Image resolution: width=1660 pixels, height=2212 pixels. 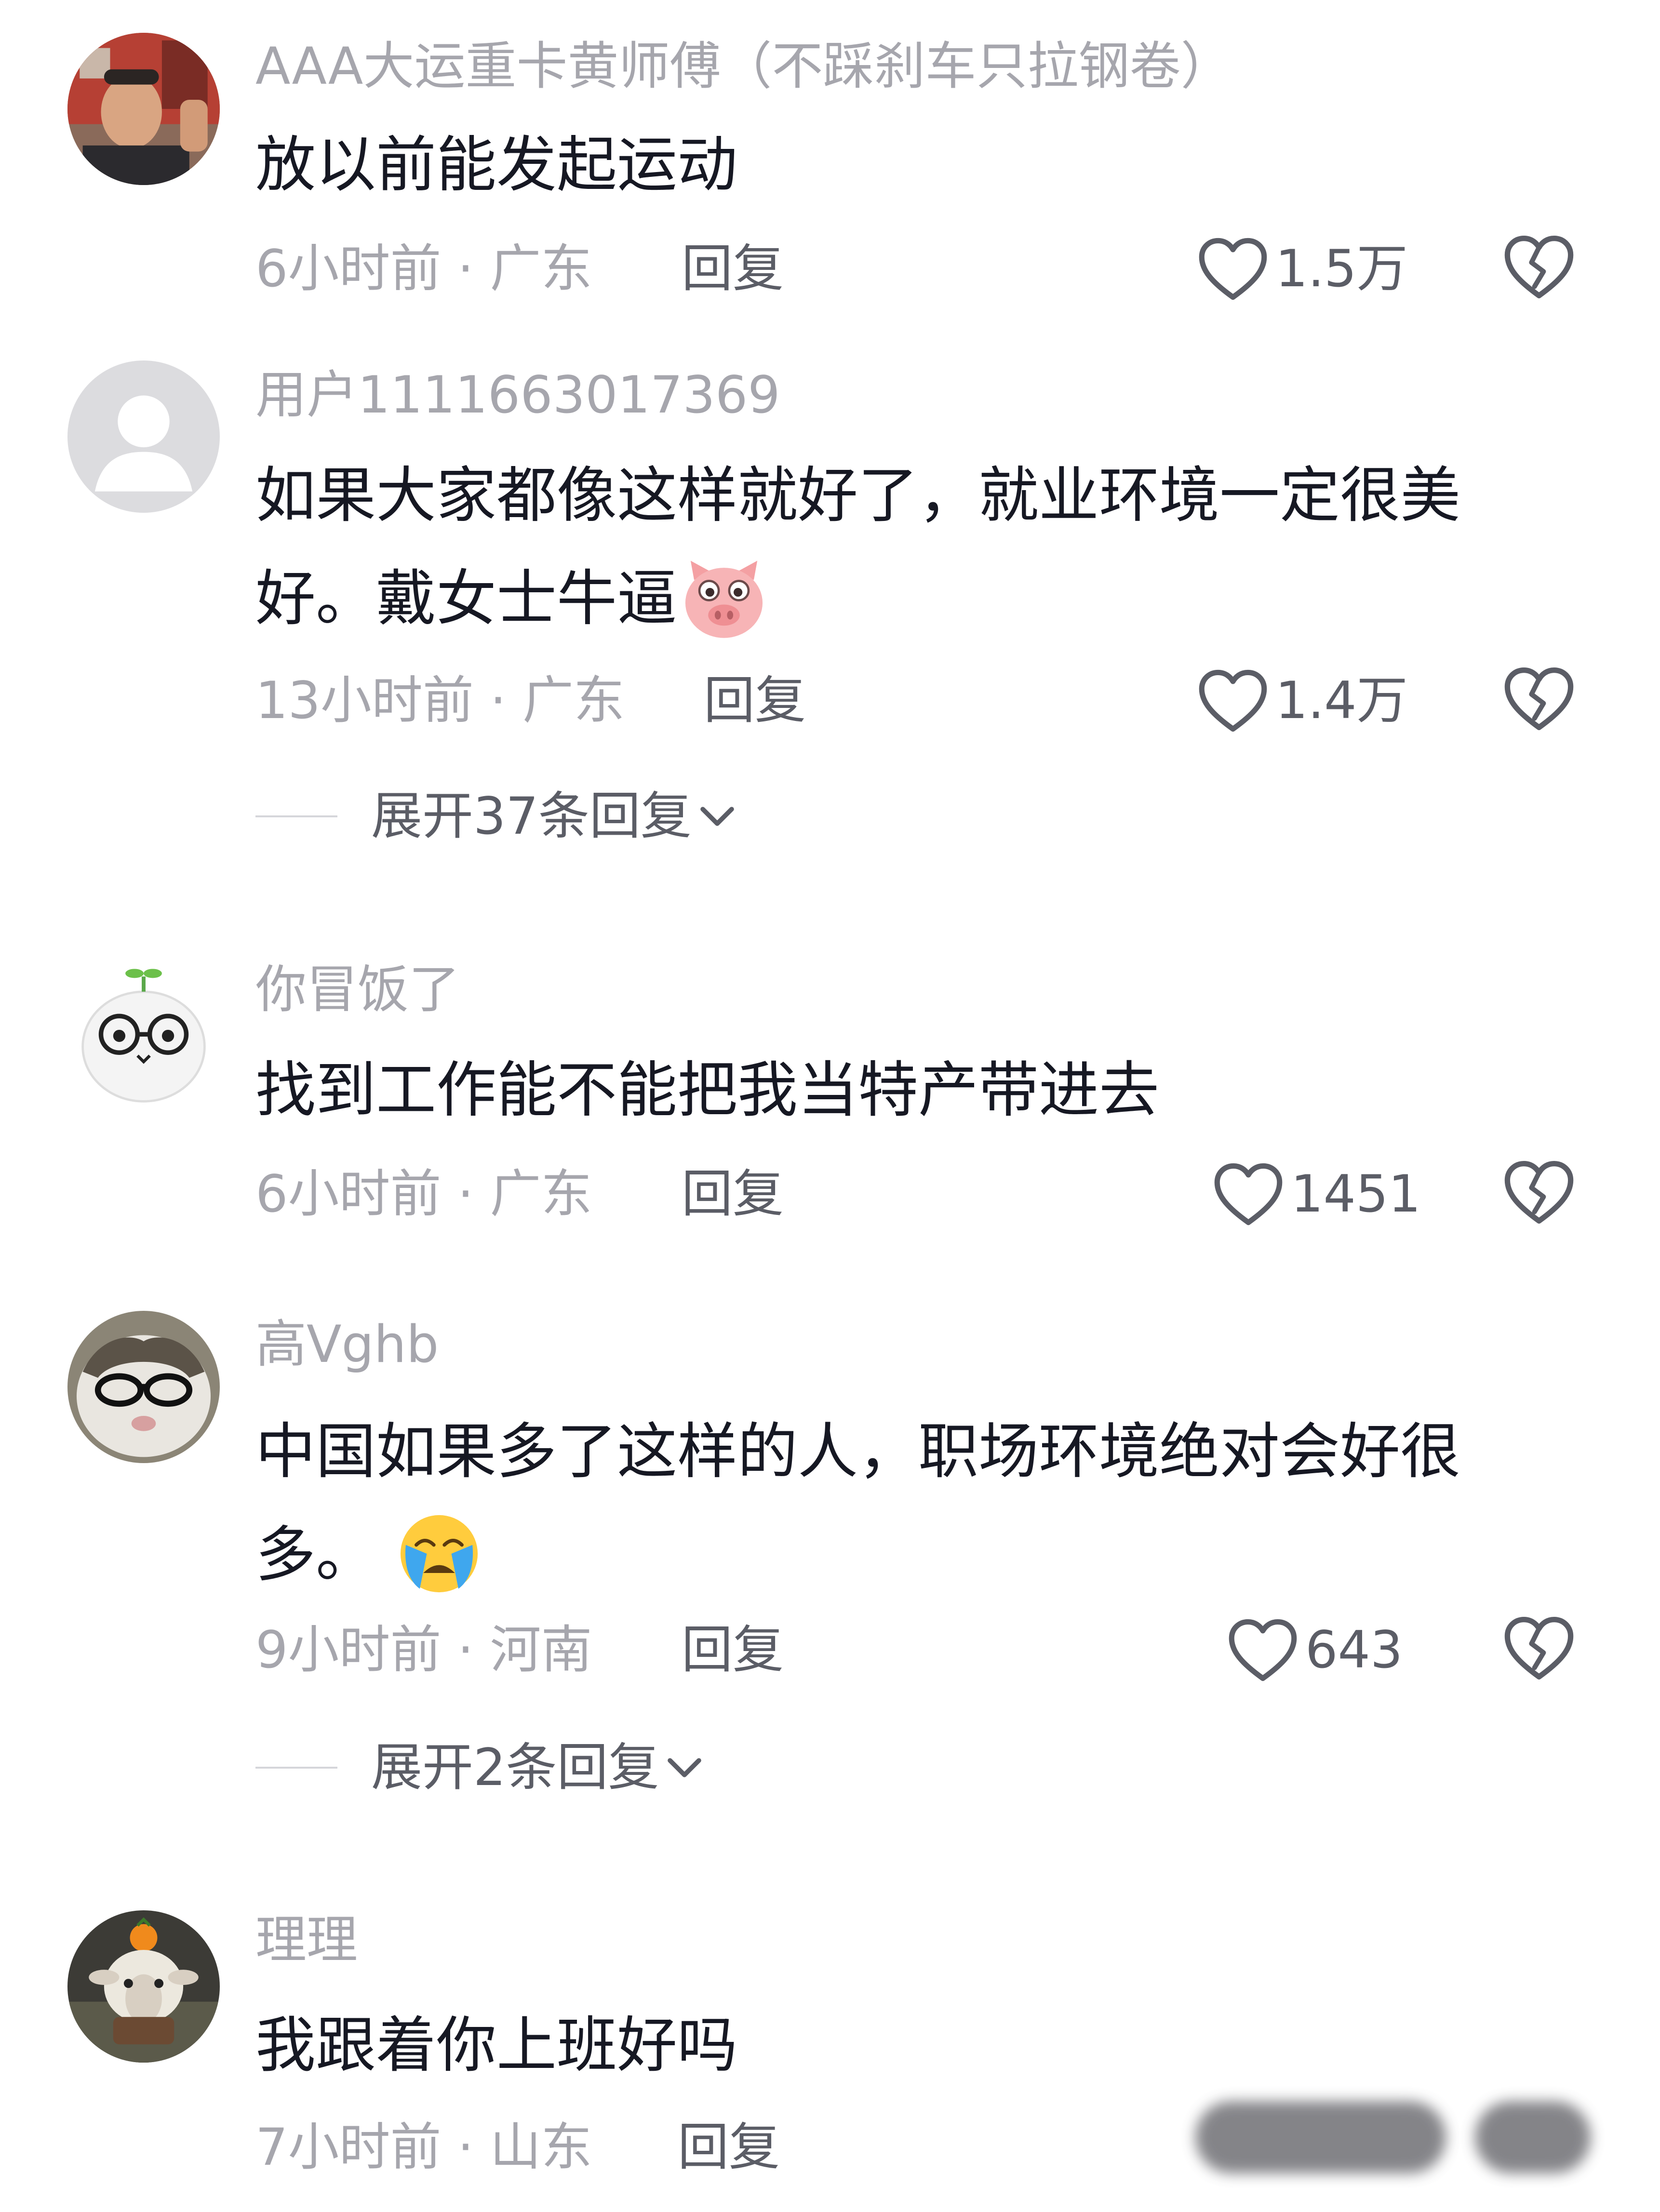 I want to click on comment-text: 如果大家都像这样就好了，就业环境一定很美 好。戴女士牛逼, so click(x=891, y=547).